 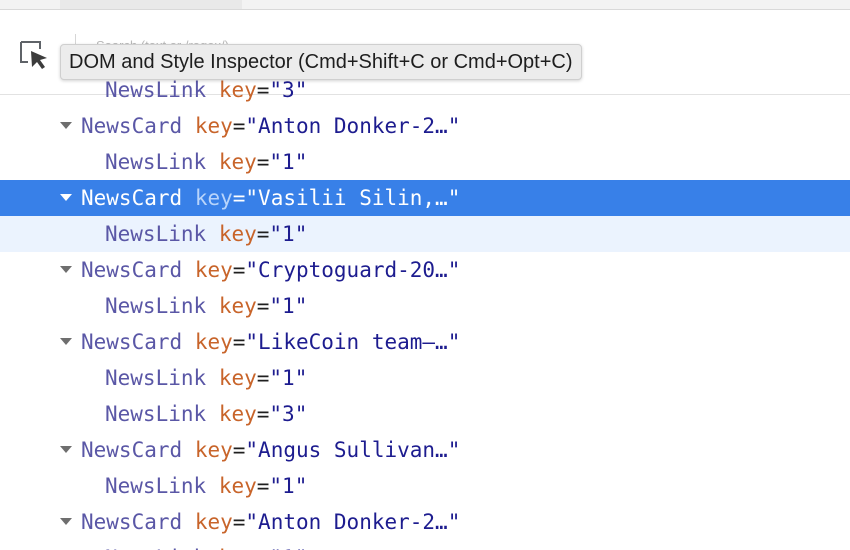 What do you see at coordinates (353, 450) in the screenshot?
I see `prop-value: "Angus Sullivan…"` at bounding box center [353, 450].